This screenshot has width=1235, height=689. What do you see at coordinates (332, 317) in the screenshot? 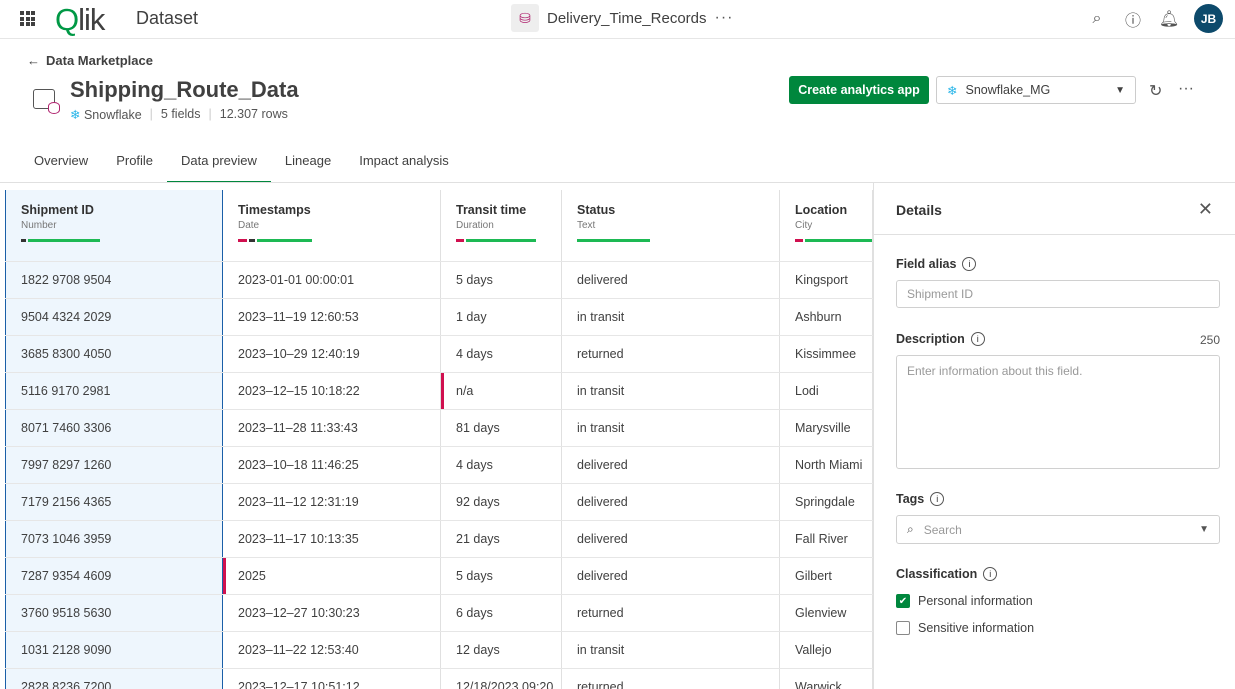
I see `table-cell: 2023–11–19 12:60:53` at bounding box center [332, 317].